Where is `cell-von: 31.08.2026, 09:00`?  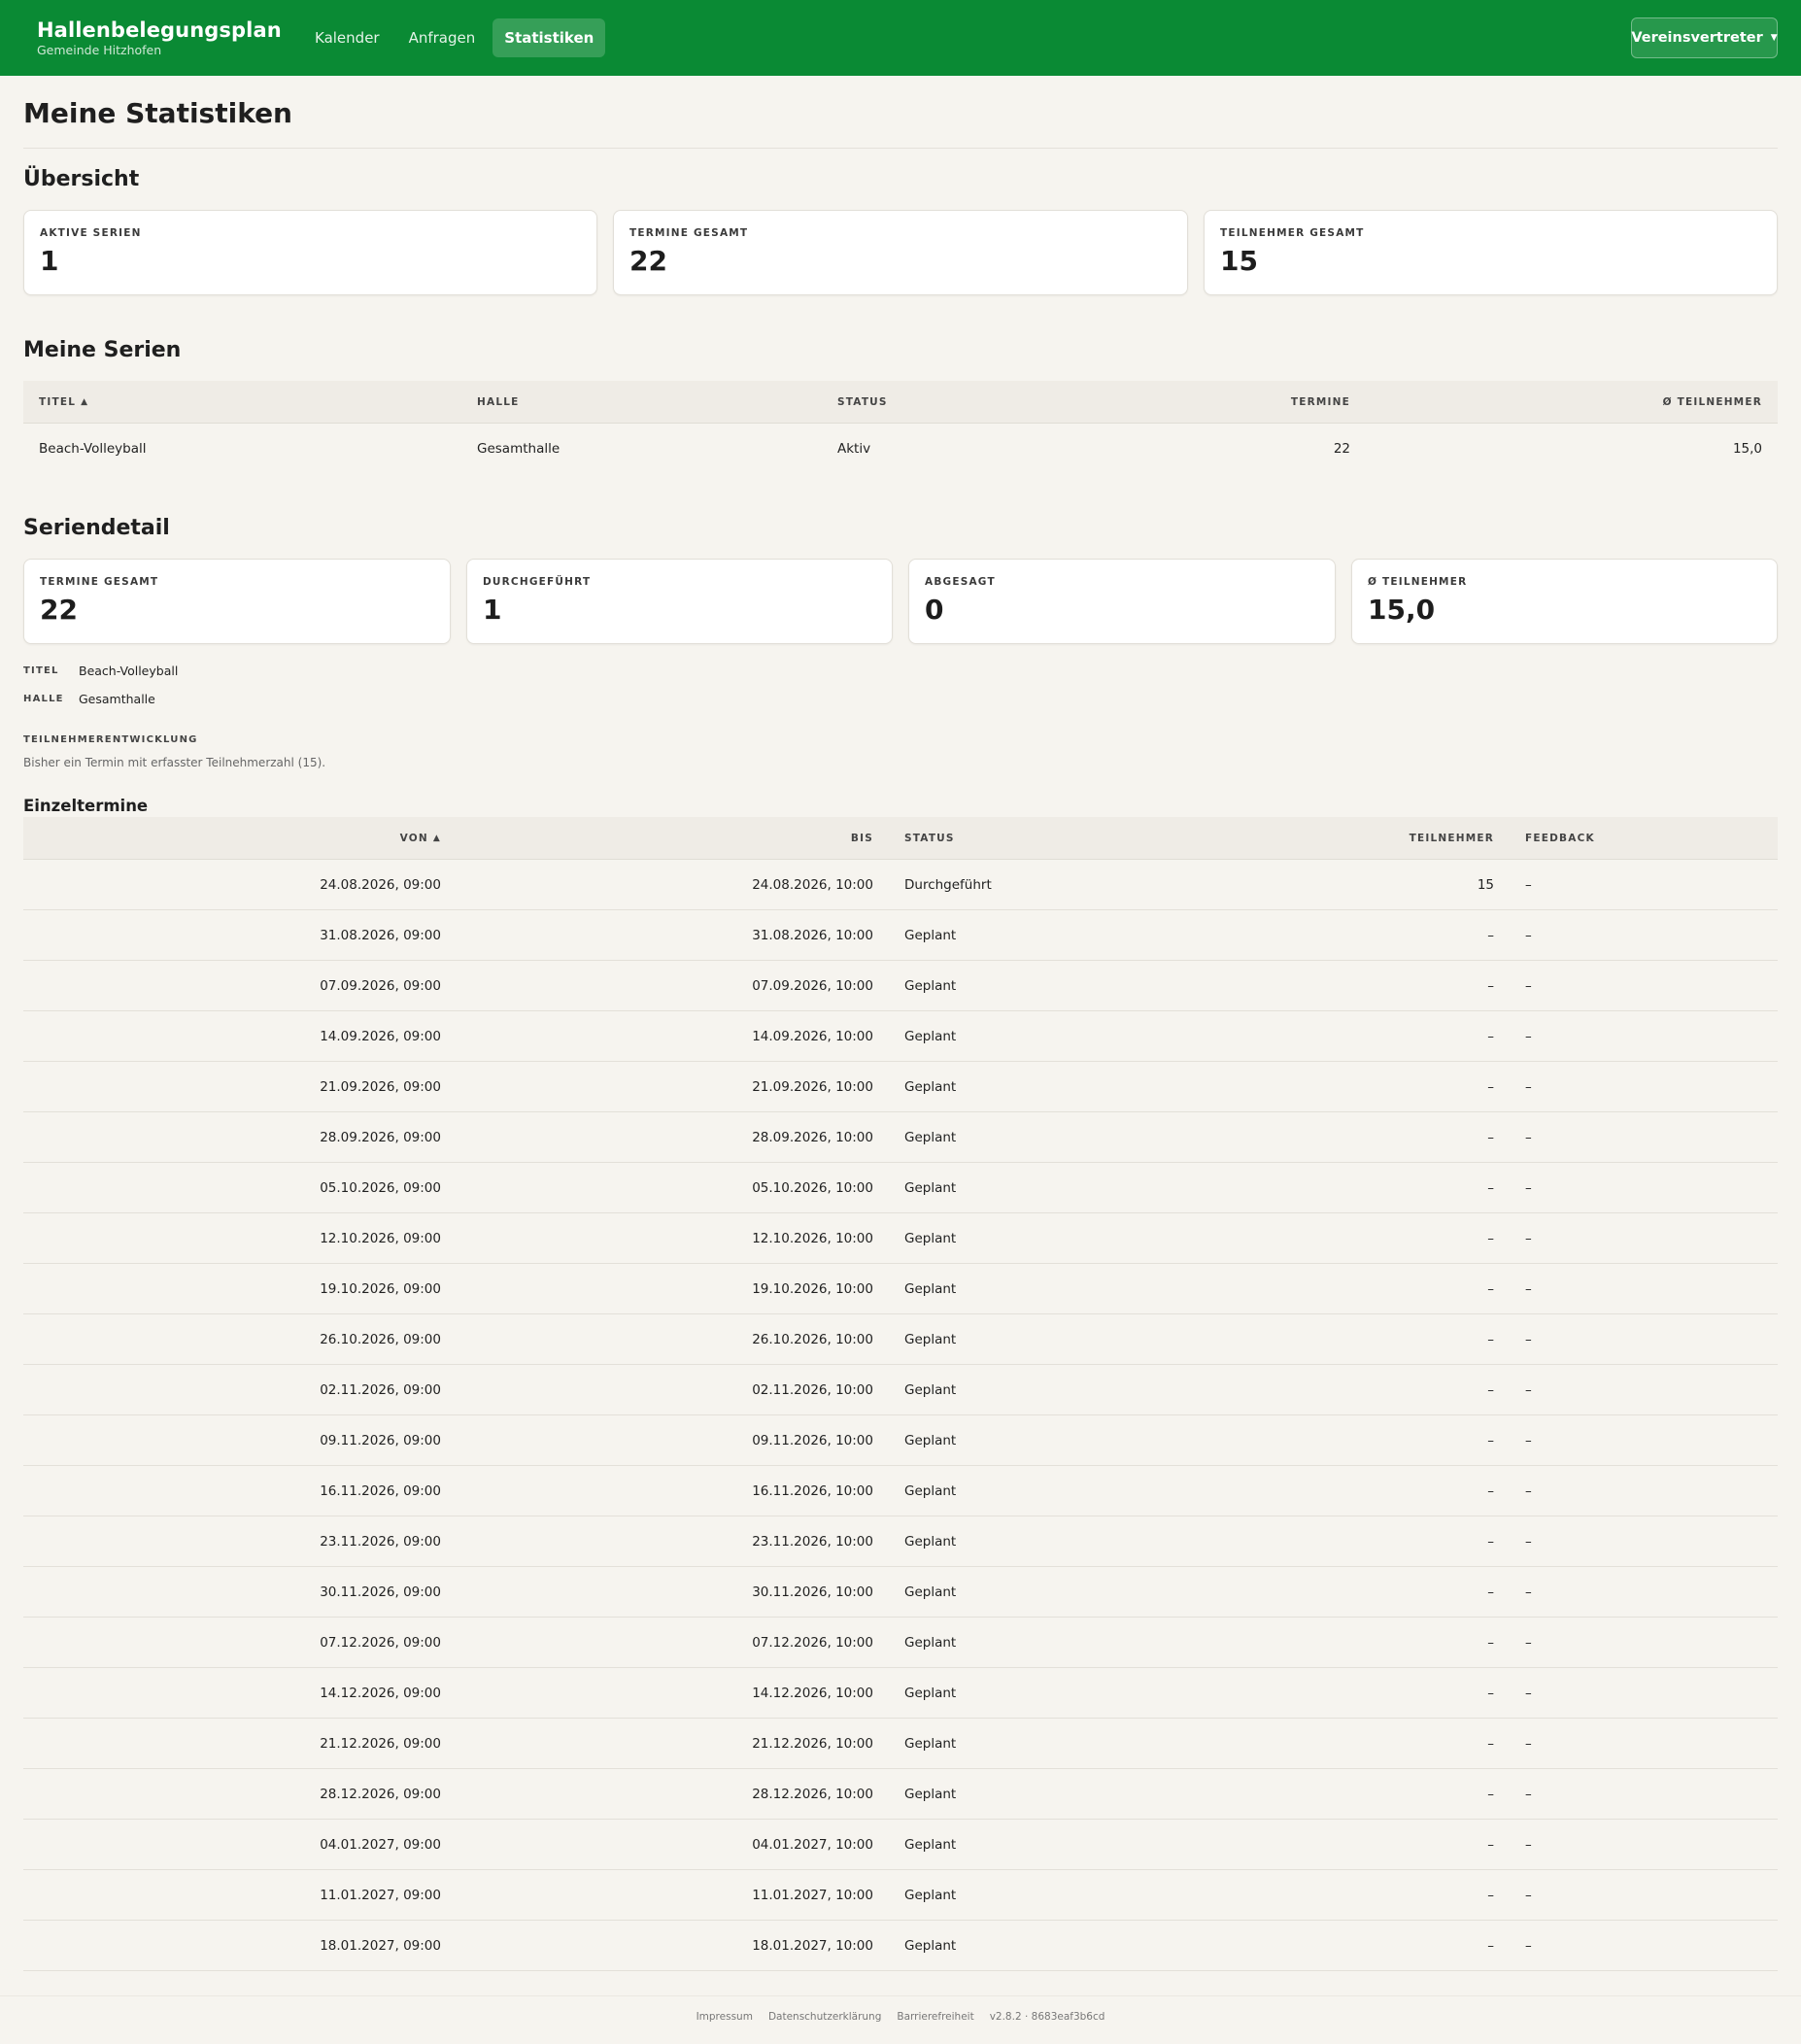 cell-von: 31.08.2026, 09:00 is located at coordinates (380, 935).